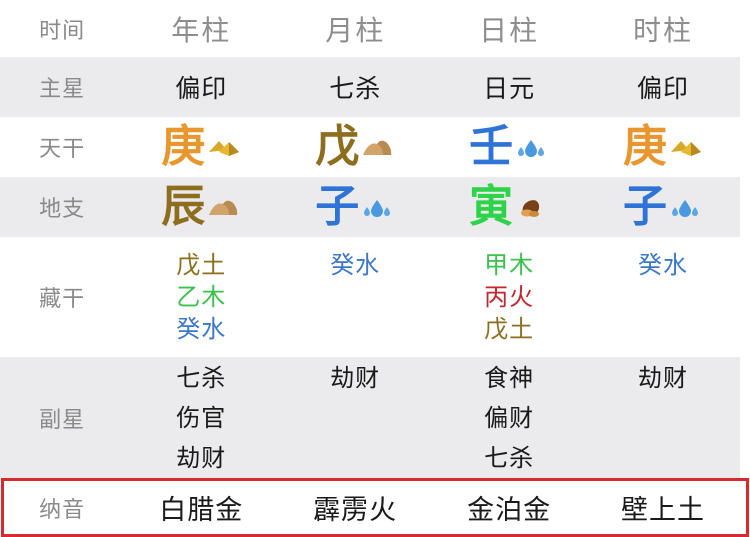 This screenshot has width=750, height=537. Describe the element at coordinates (530, 208) in the screenshot. I see `wood-log-icon` at that location.